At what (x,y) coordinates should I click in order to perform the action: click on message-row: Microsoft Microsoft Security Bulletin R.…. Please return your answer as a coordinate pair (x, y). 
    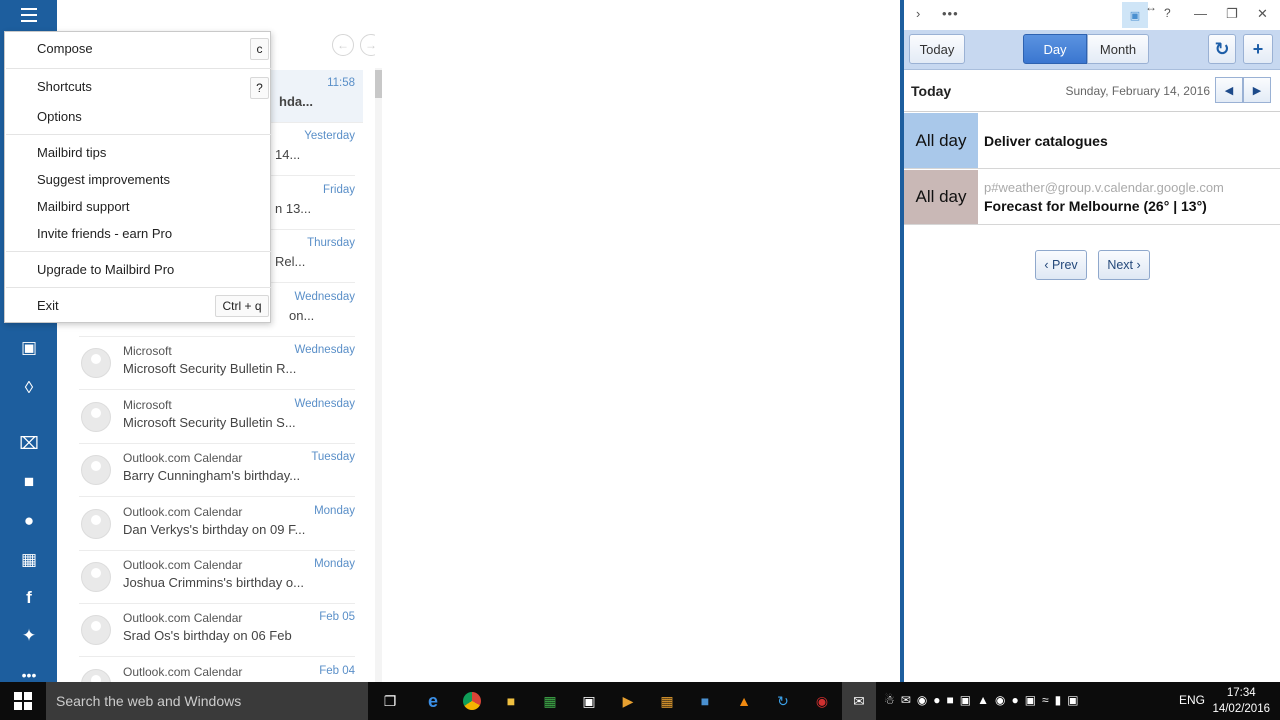
    Looking at the image, I should click on (217, 363).